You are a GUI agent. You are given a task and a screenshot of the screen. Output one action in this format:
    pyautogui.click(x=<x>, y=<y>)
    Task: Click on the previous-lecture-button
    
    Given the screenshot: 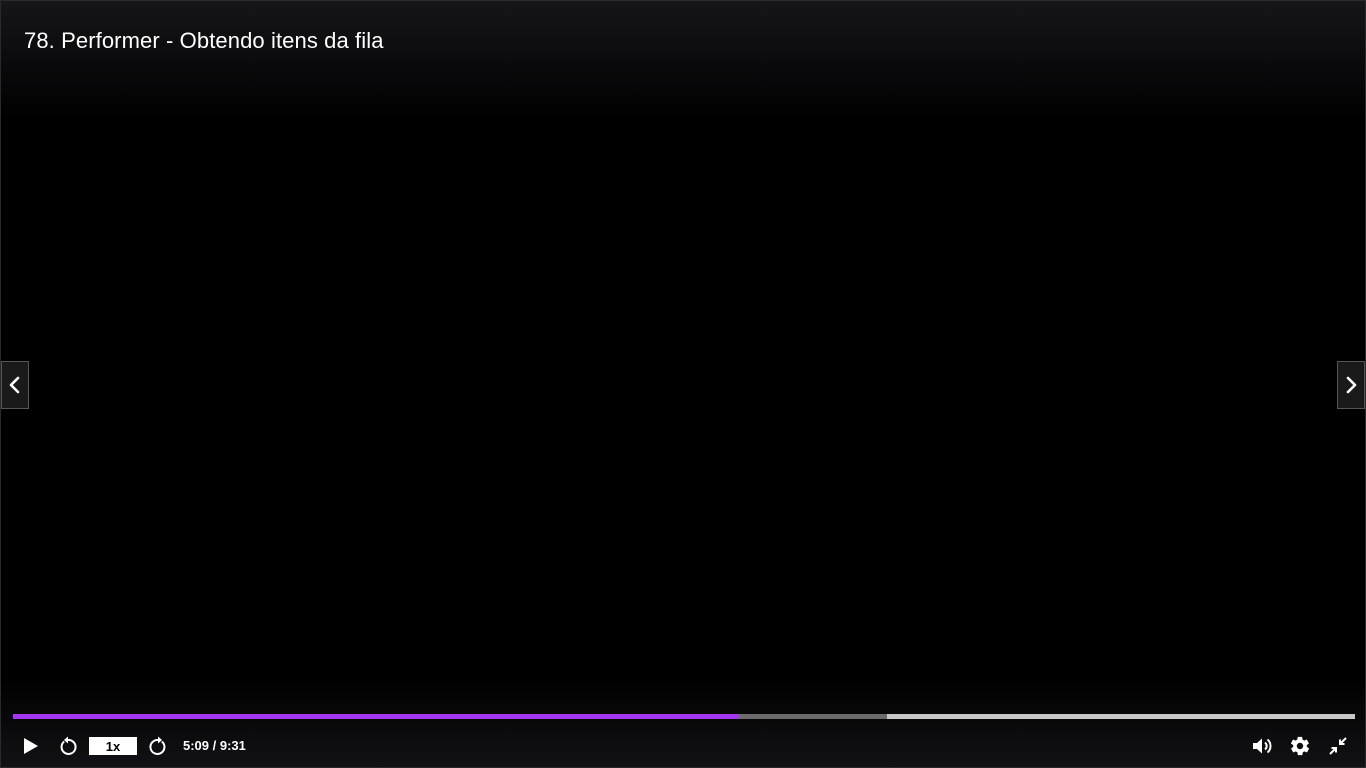 What is the action you would take?
    pyautogui.click(x=15, y=385)
    